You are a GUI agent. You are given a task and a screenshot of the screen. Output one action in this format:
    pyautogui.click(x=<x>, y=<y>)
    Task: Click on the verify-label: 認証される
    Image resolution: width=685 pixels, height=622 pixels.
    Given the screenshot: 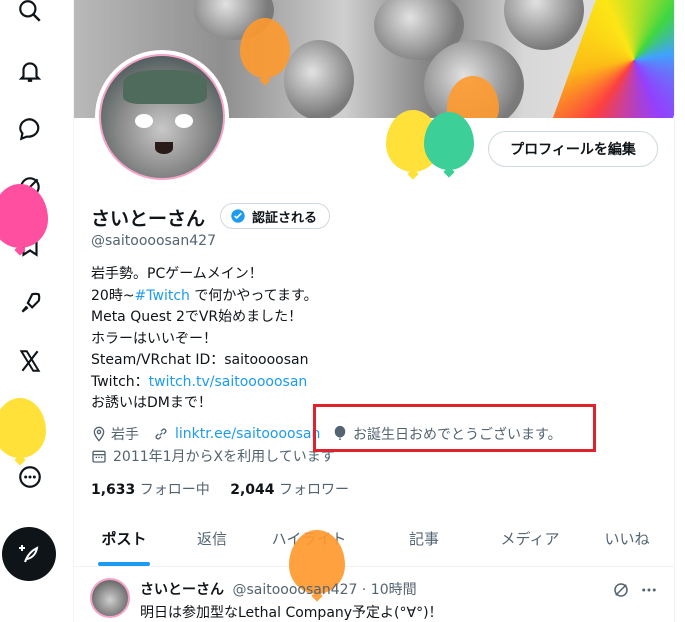 What is the action you would take?
    pyautogui.click(x=285, y=218)
    